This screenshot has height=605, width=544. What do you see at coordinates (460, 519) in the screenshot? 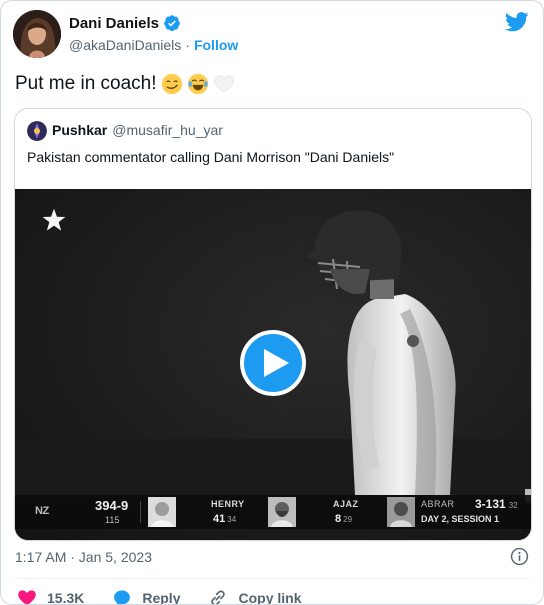
I see `session-label: DAY 2, SESSION 1` at bounding box center [460, 519].